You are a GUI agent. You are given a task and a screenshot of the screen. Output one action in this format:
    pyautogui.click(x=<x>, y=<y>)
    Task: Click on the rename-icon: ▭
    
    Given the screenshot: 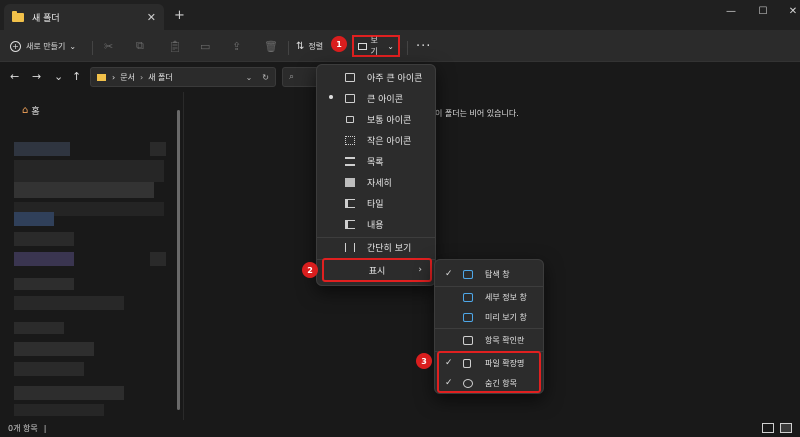 What is the action you would take?
    pyautogui.click(x=205, y=46)
    